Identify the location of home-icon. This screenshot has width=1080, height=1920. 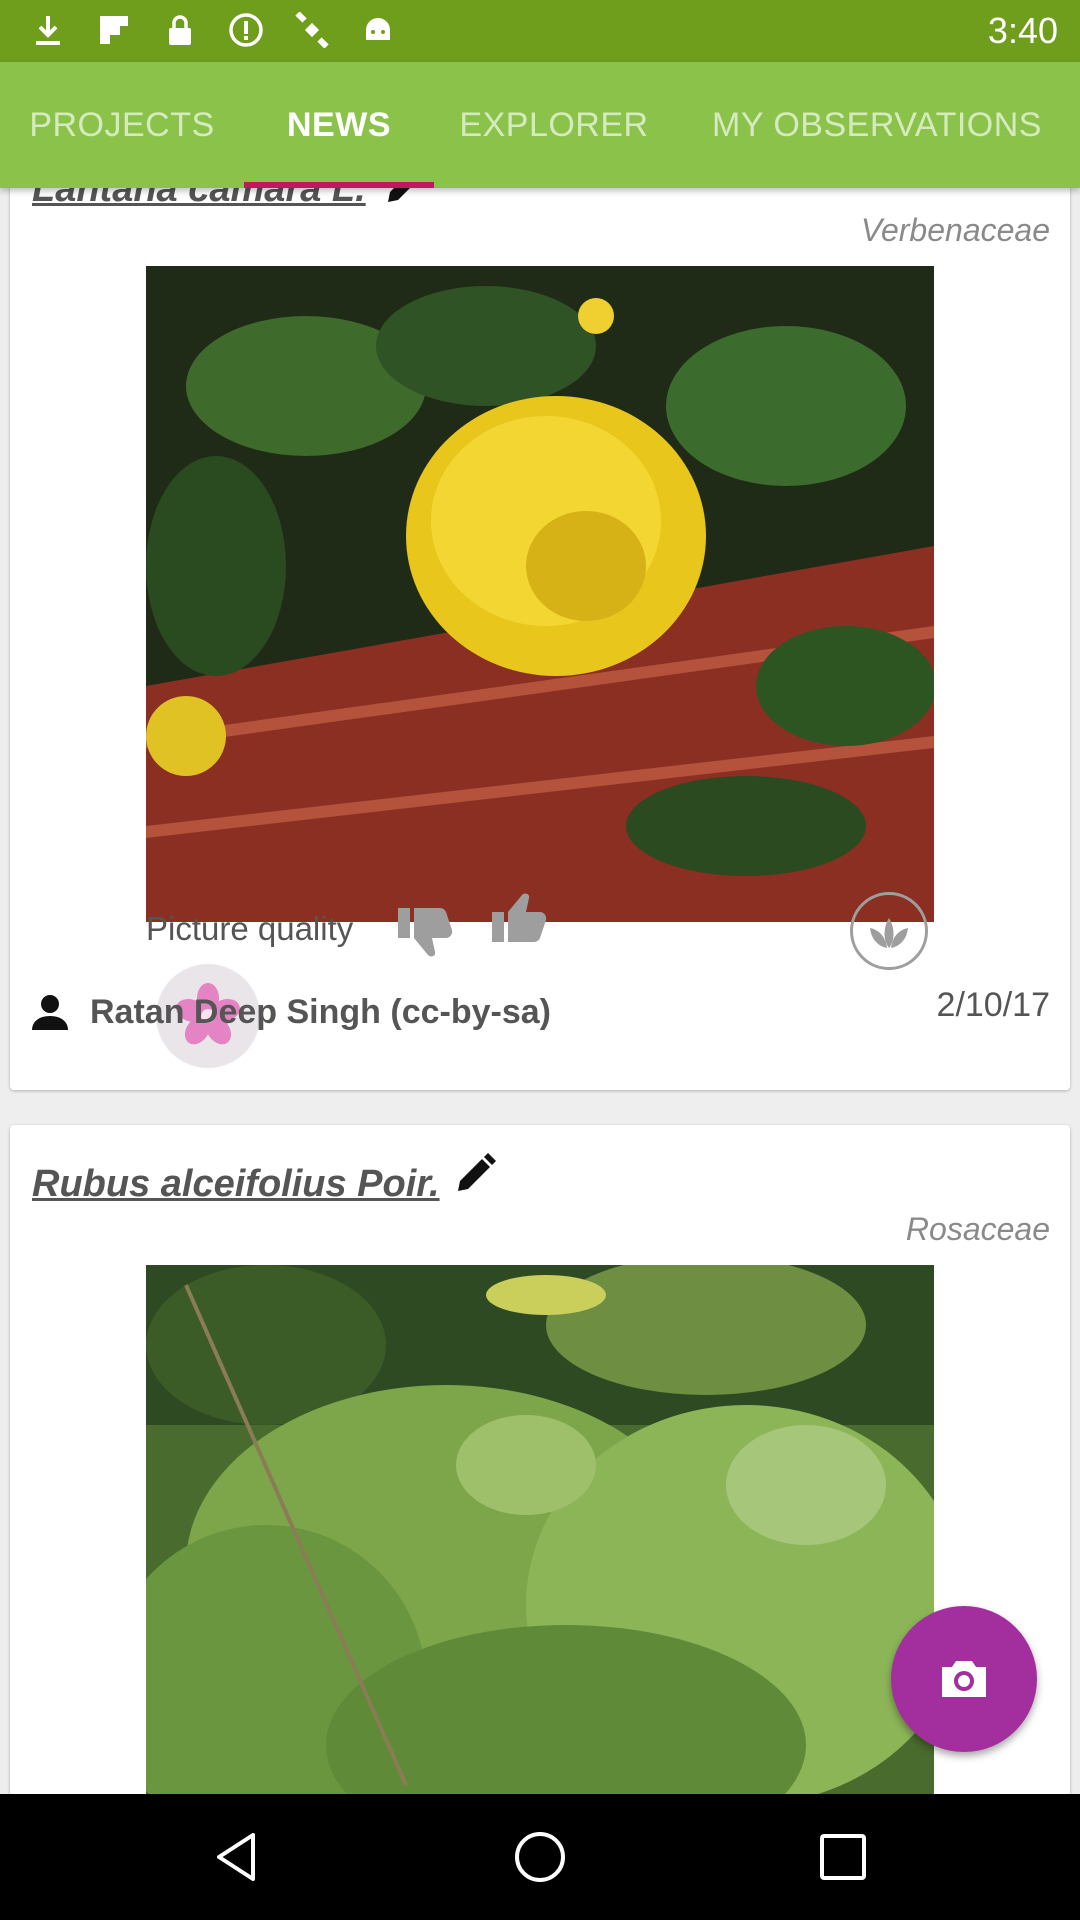
(540, 1857).